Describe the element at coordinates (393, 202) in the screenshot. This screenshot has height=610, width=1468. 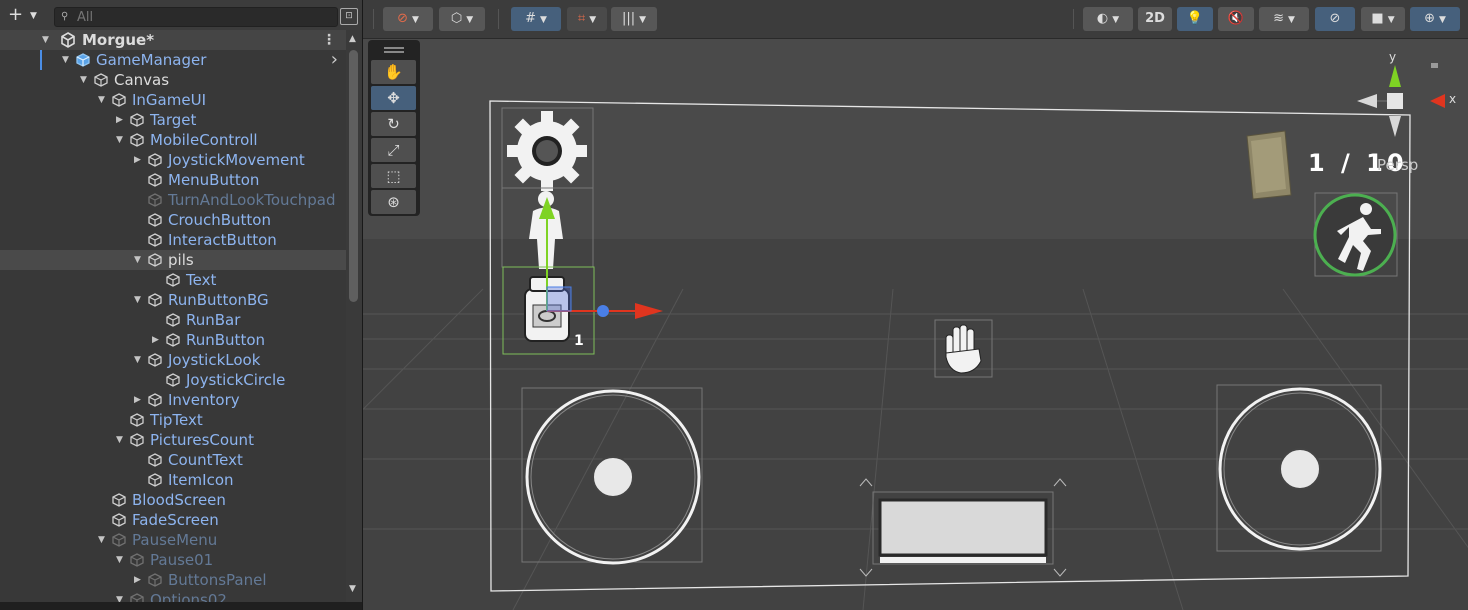
I see `transform-tool-button: ⊛` at that location.